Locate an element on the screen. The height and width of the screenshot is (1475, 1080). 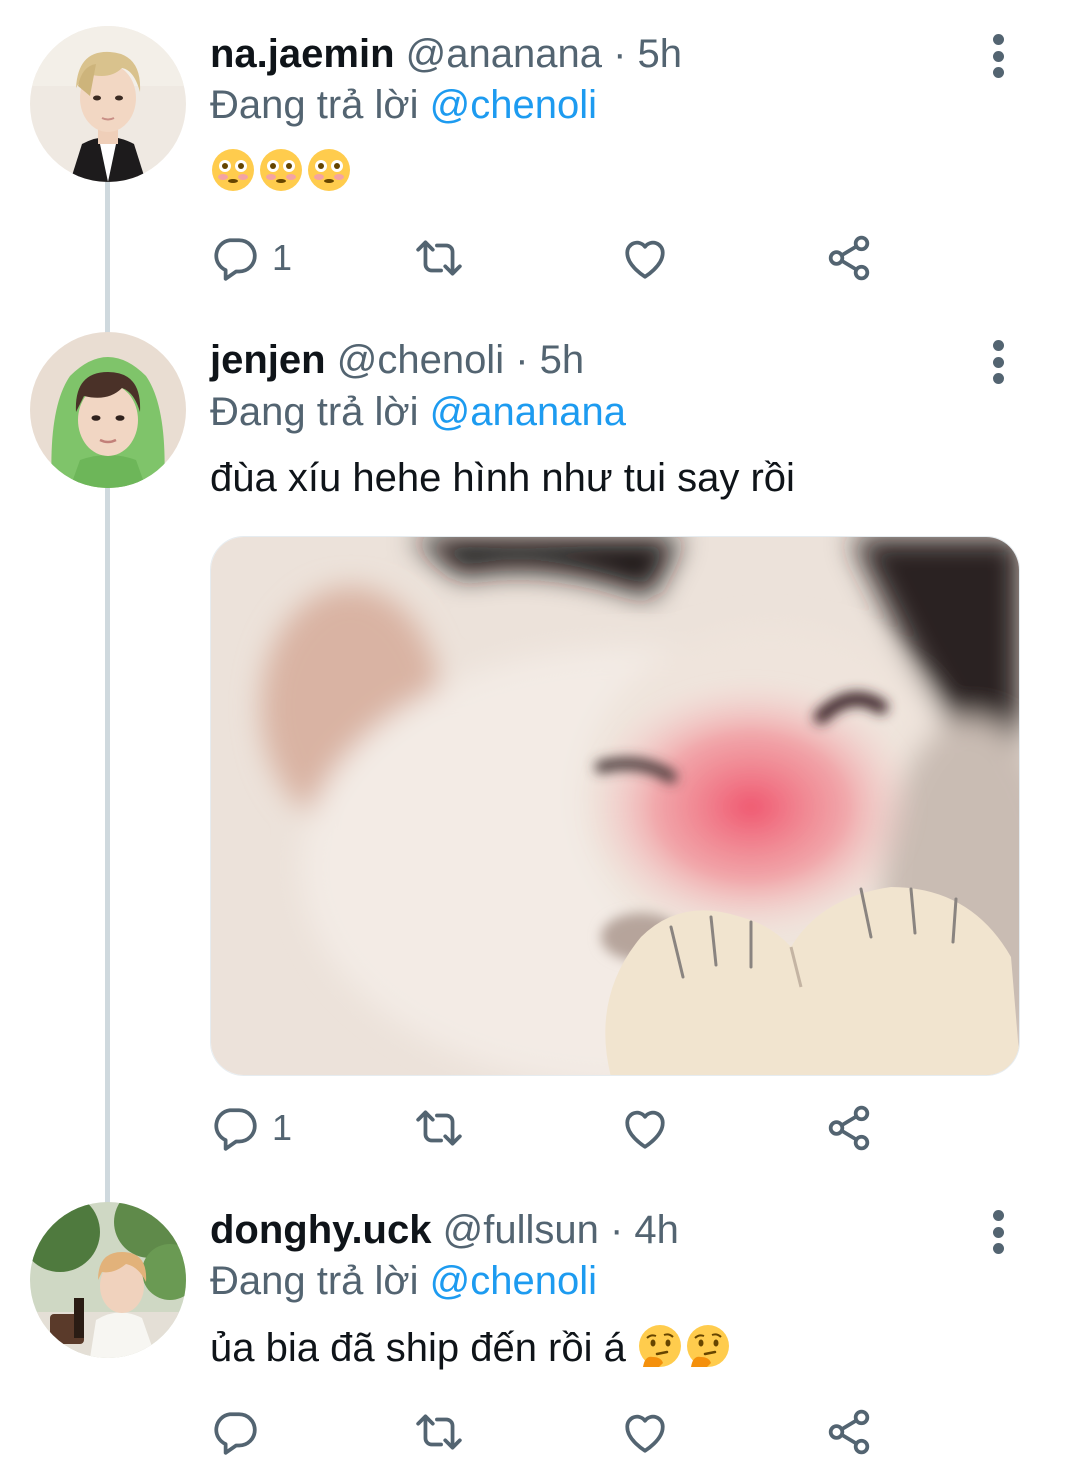
timestamp: 4h is located at coordinates (656, 1230).